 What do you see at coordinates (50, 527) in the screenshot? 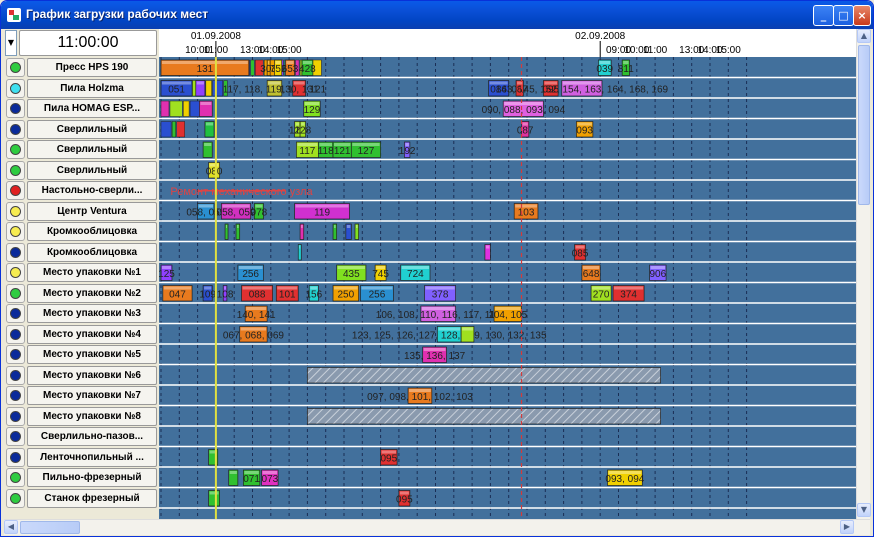
I see `horizontal-scroll-thumb` at bounding box center [50, 527].